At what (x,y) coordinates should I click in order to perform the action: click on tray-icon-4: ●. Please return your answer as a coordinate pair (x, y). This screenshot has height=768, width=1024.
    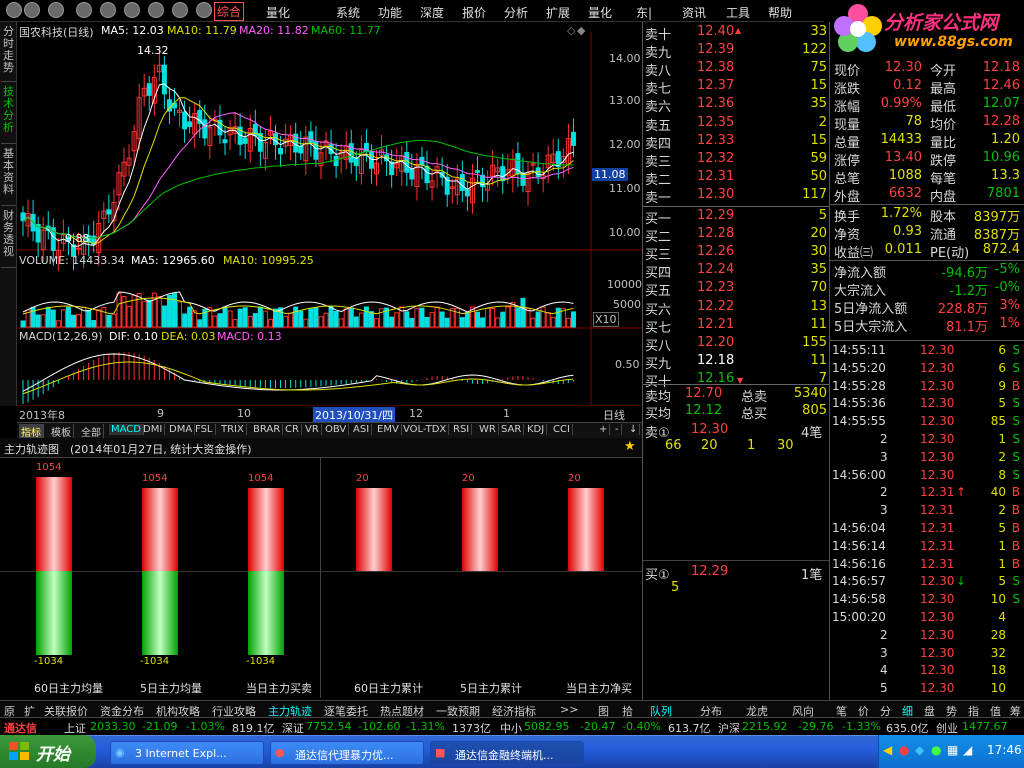
    Looking at the image, I should click on (936, 750).